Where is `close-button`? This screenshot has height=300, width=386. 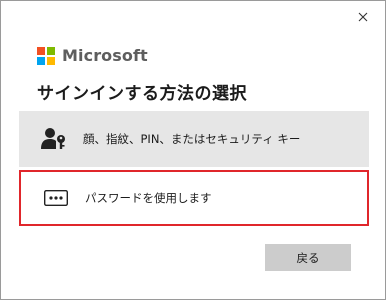
close-button is located at coordinates (363, 17).